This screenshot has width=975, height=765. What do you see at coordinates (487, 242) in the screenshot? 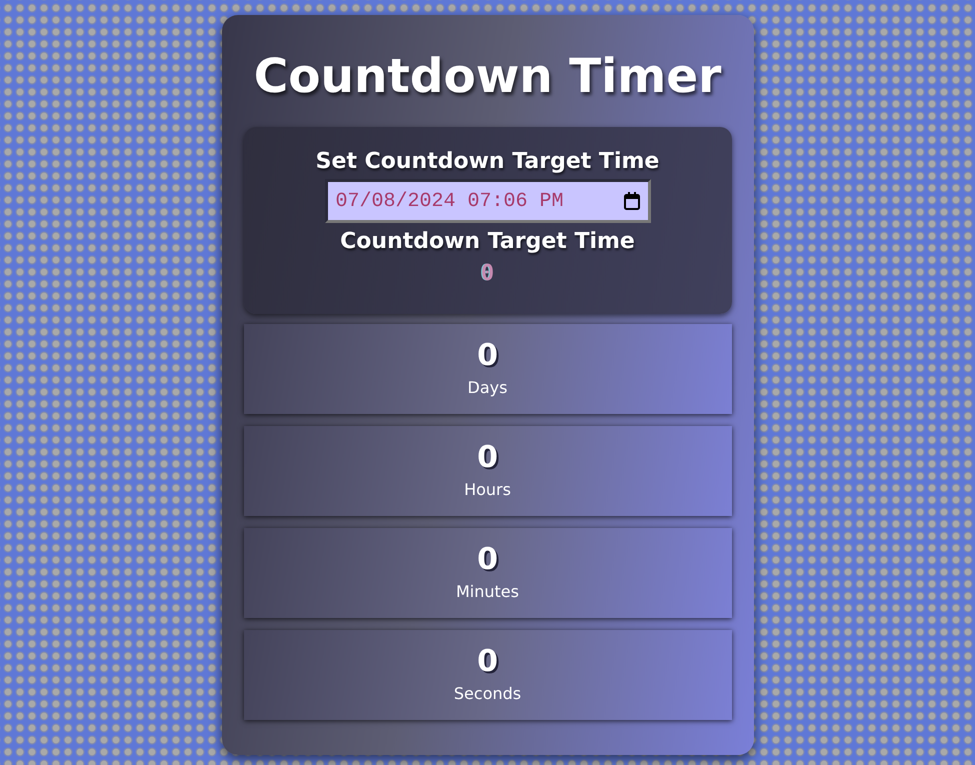
I see `result-heading: Countdown Target Time` at bounding box center [487, 242].